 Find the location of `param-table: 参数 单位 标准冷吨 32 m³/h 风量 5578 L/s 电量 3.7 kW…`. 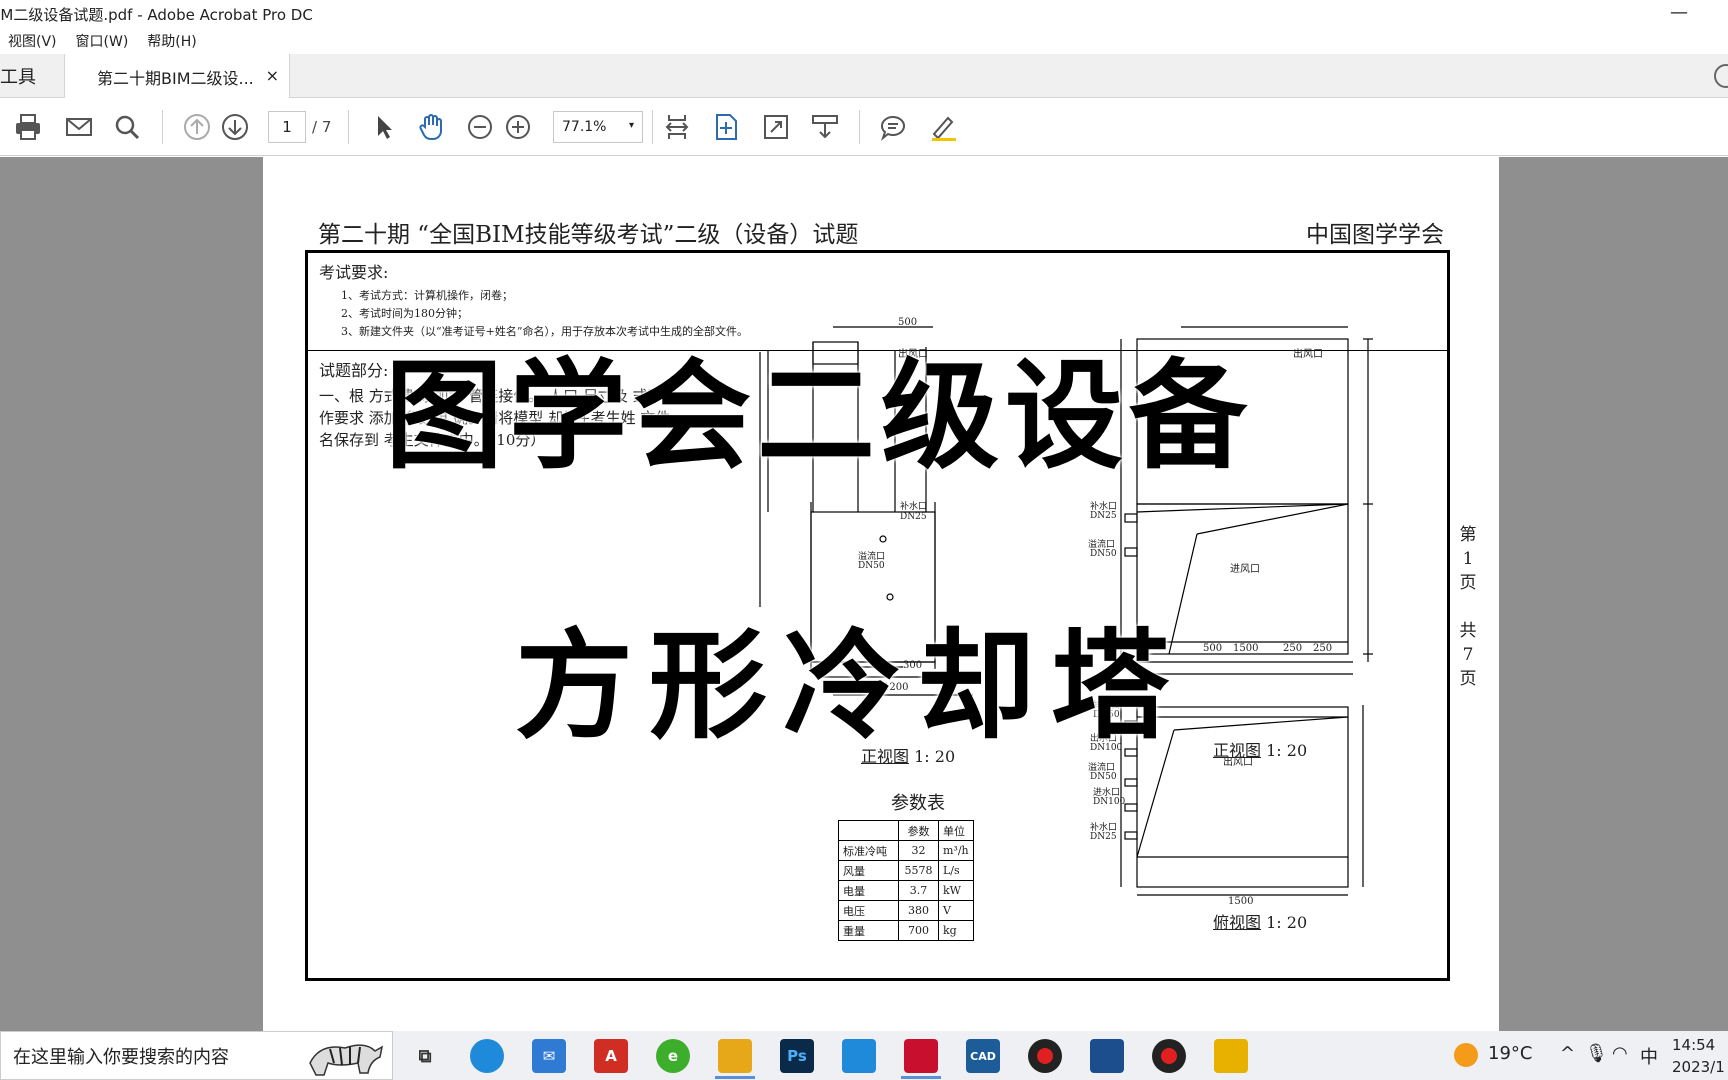

param-table: 参数 单位 标准冷吨 32 m³/h 风量 5578 L/s 电量 3.7 kW… is located at coordinates (906, 880).